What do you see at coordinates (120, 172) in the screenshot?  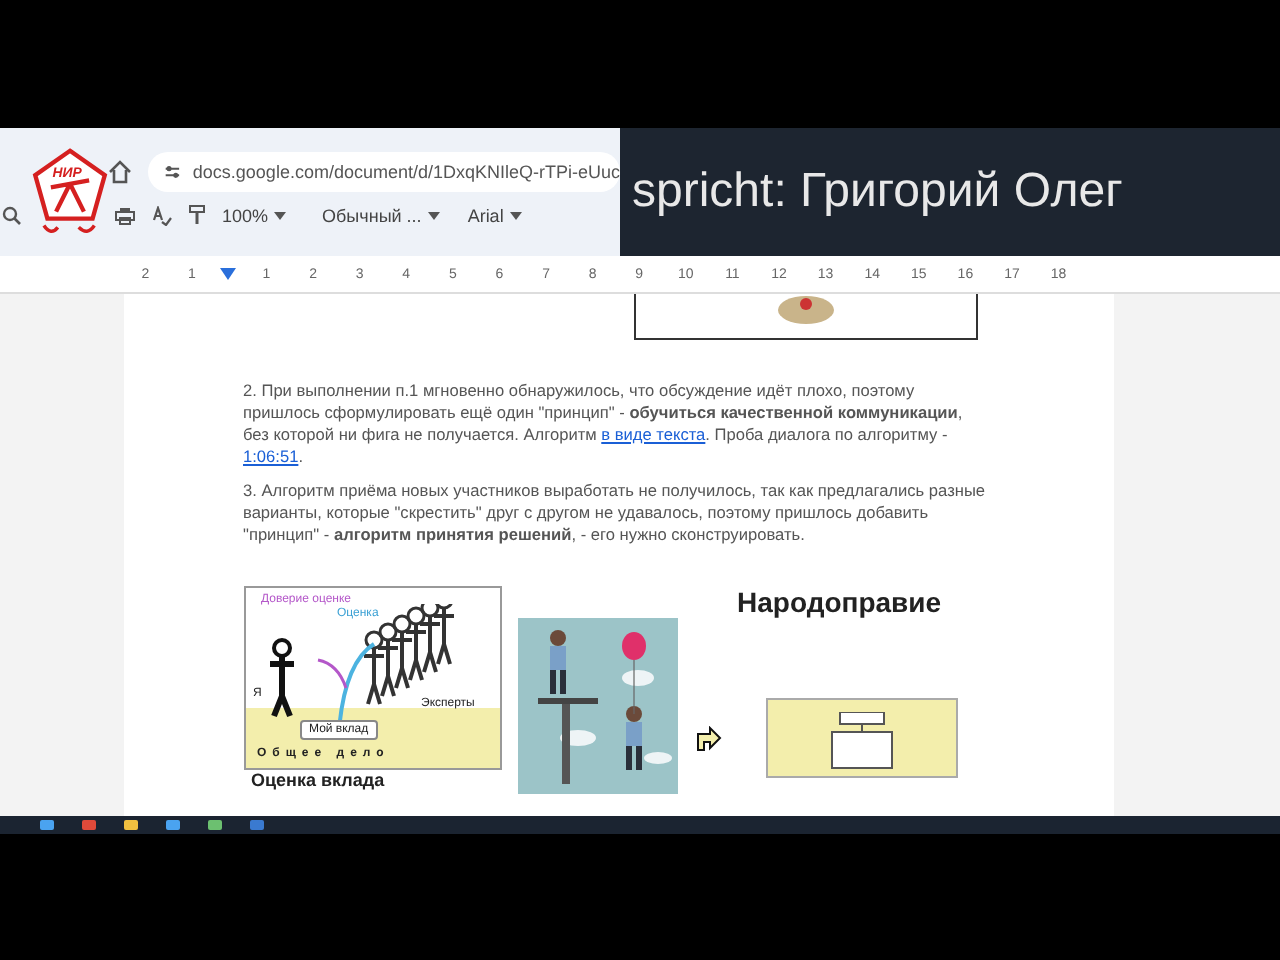 I see `home-icon` at bounding box center [120, 172].